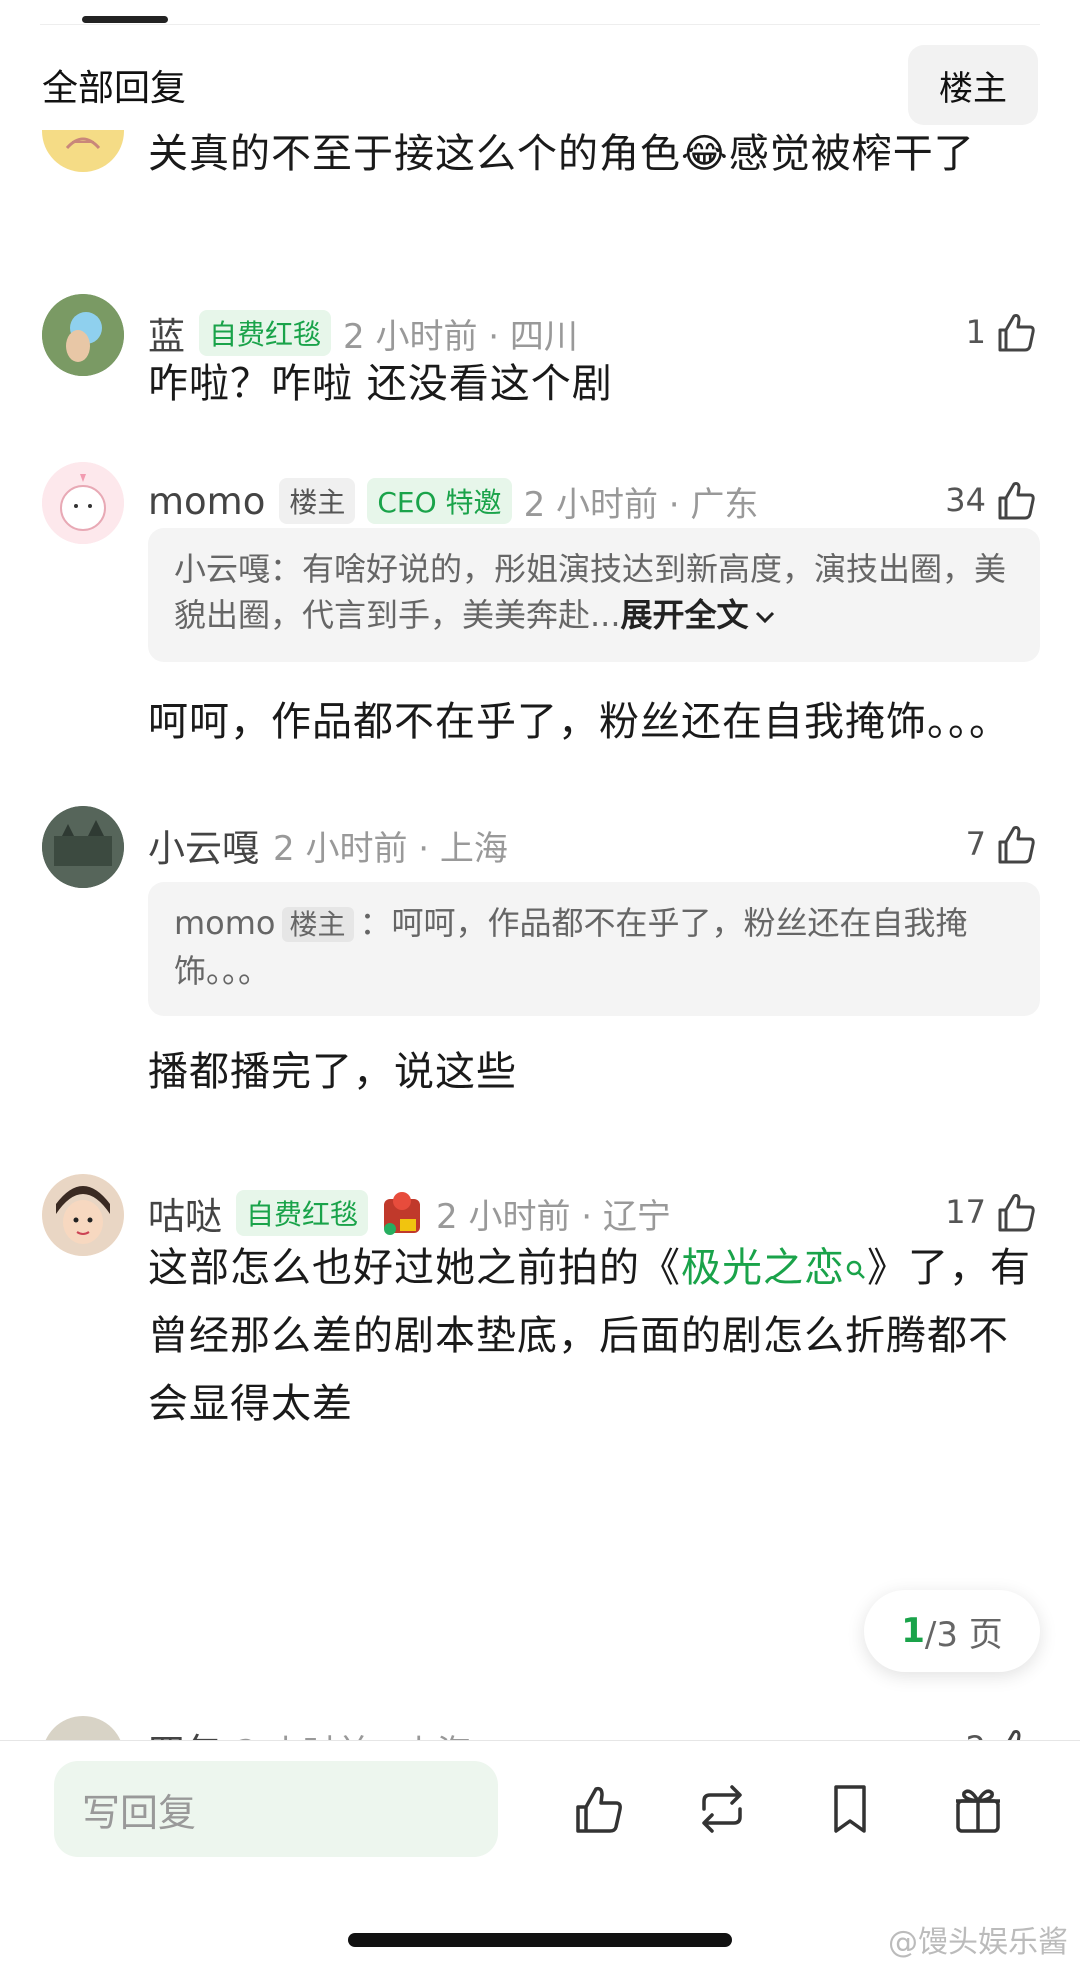  What do you see at coordinates (965, 500) in the screenshot?
I see `like-count: 34` at bounding box center [965, 500].